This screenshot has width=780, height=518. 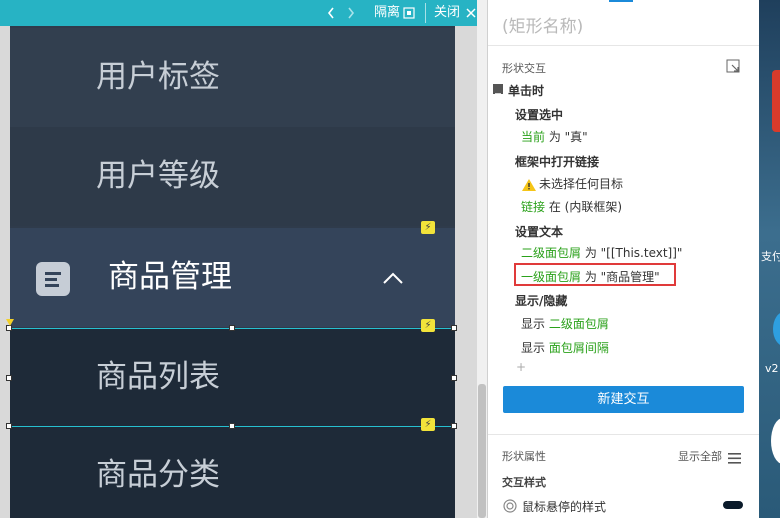 I want to click on close-button: 关闭, so click(x=447, y=13).